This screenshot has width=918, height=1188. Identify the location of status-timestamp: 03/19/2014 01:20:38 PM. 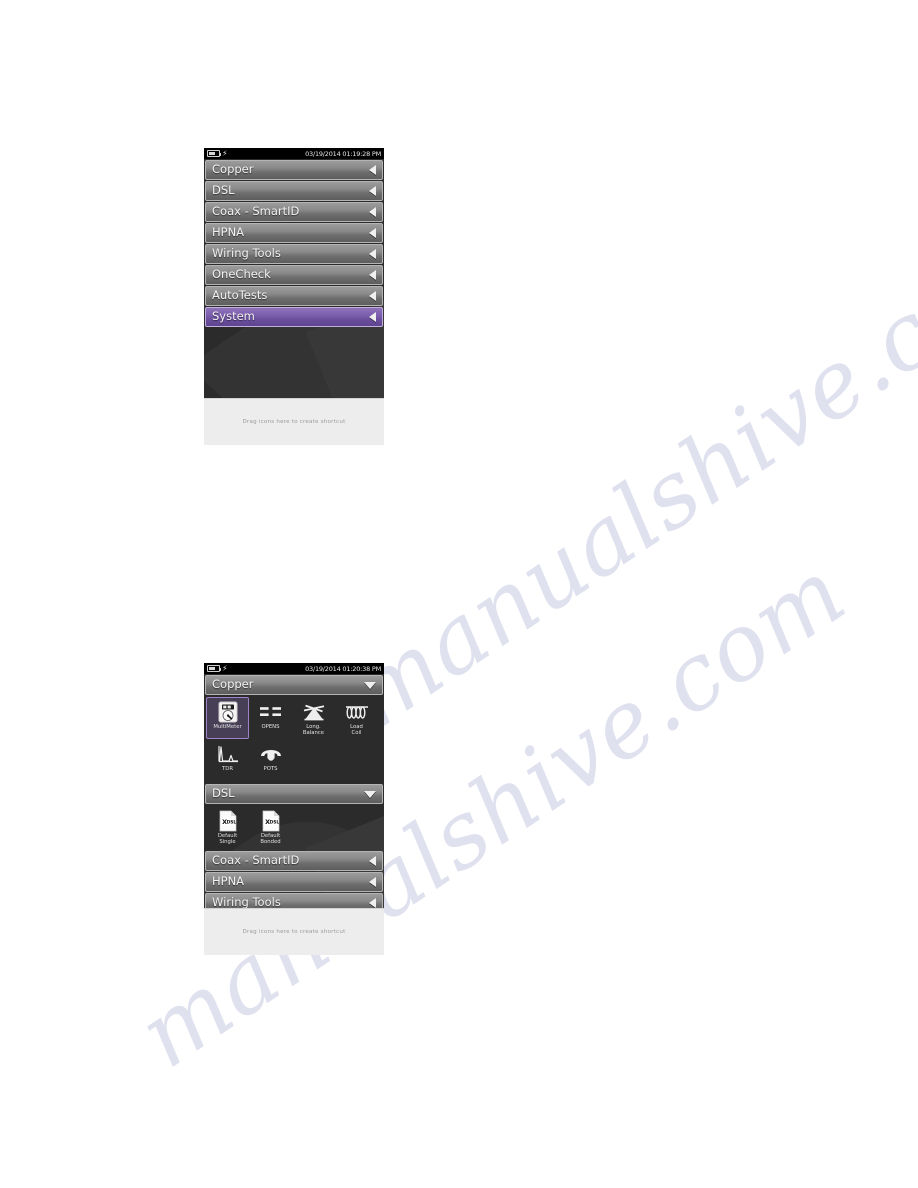
(343, 668).